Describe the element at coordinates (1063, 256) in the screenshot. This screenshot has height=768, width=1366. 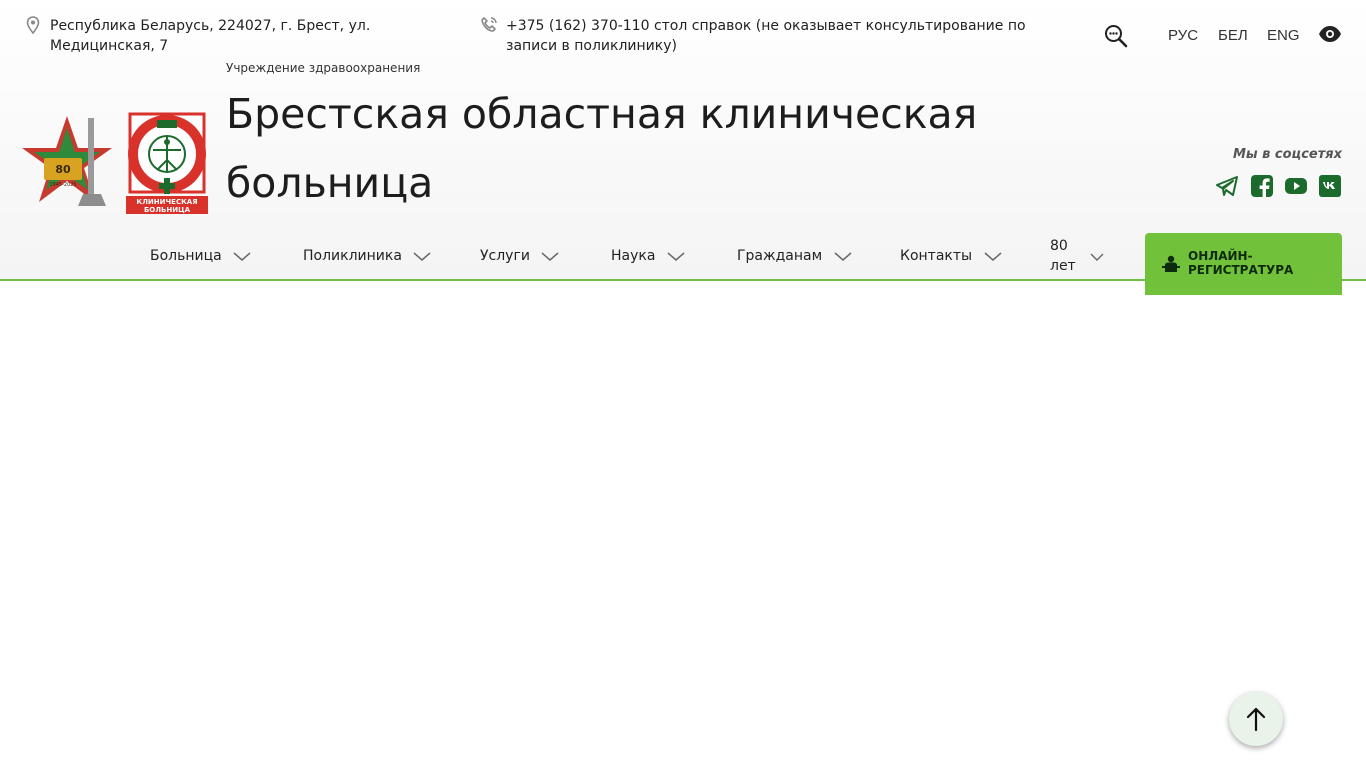
I see `nav-80-years: 80 лет` at that location.